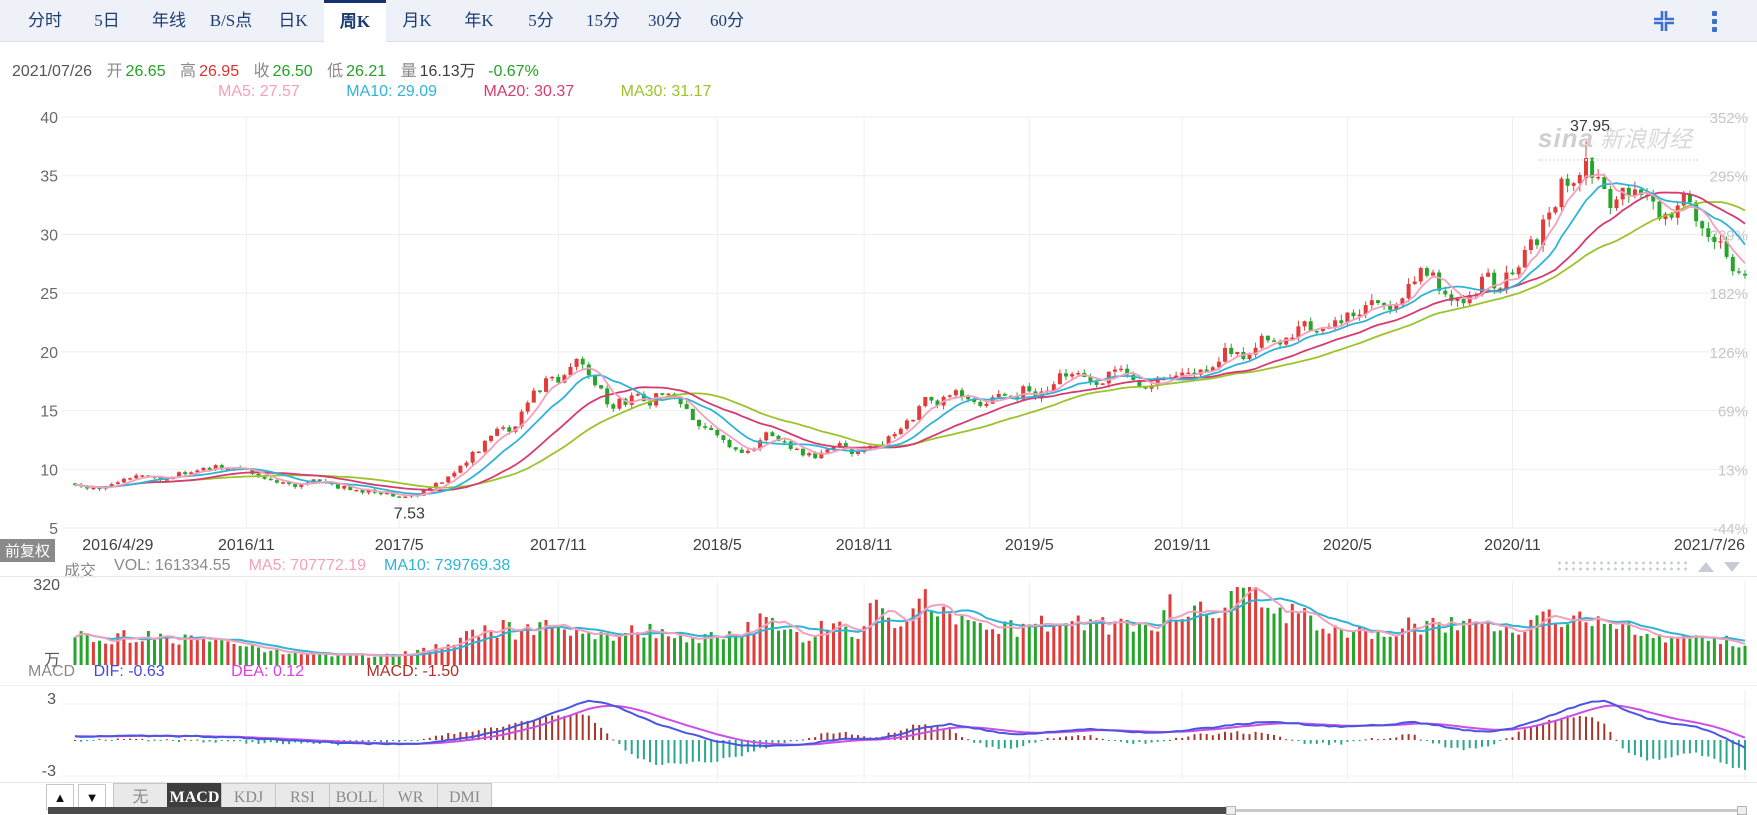 Image resolution: width=1757 pixels, height=815 pixels. I want to click on volume-label: 量, so click(408, 71).